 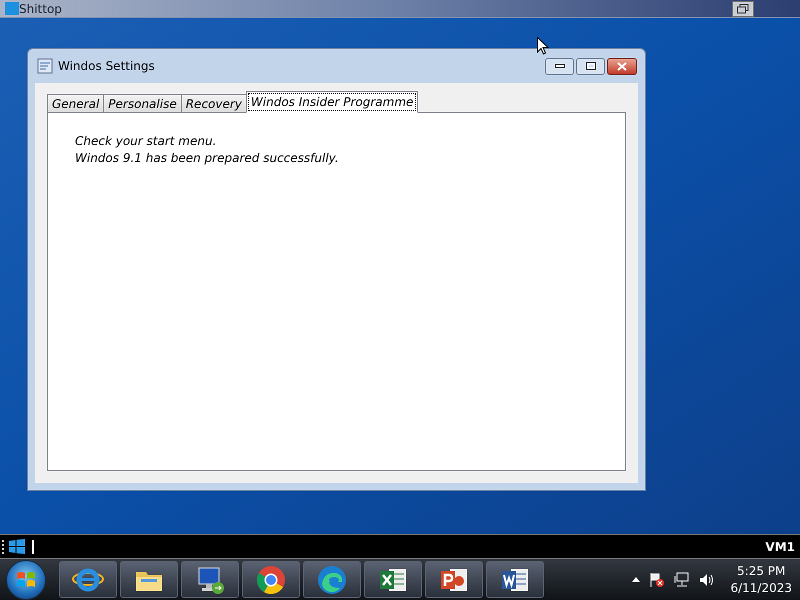 I want to click on maximize-button, so click(x=590, y=66).